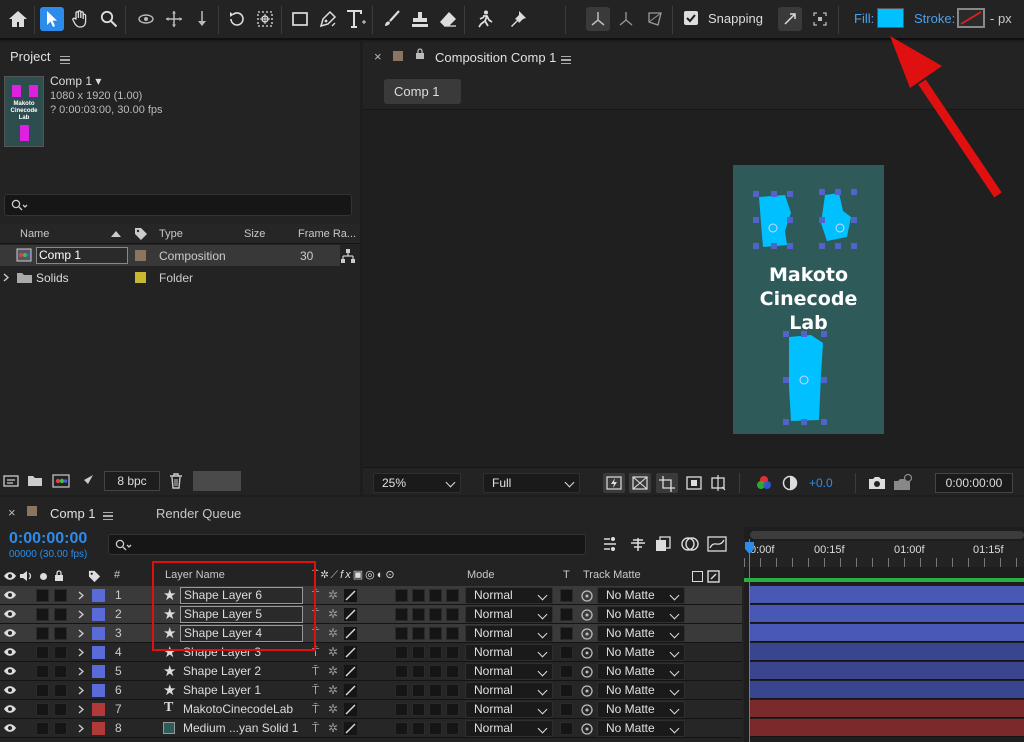 The height and width of the screenshot is (742, 1024). What do you see at coordinates (300, 19) in the screenshot?
I see `rectangle-tool-icon` at bounding box center [300, 19].